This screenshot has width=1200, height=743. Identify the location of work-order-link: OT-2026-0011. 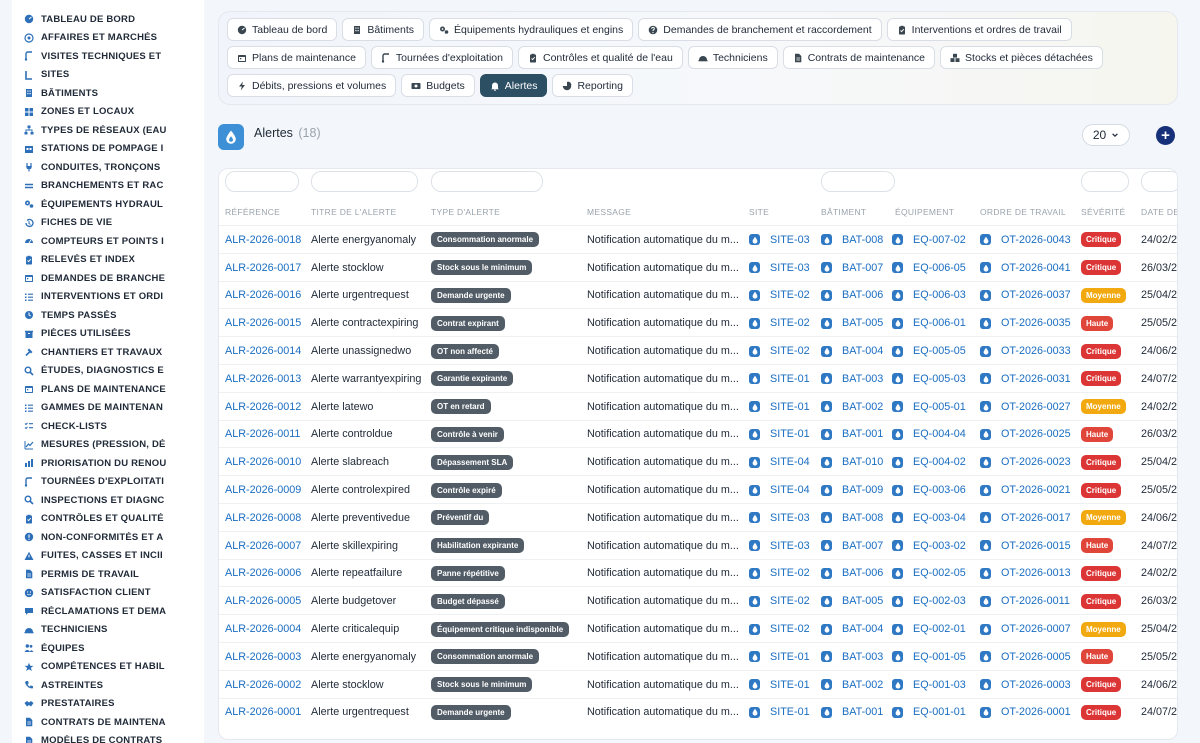
(1035, 601).